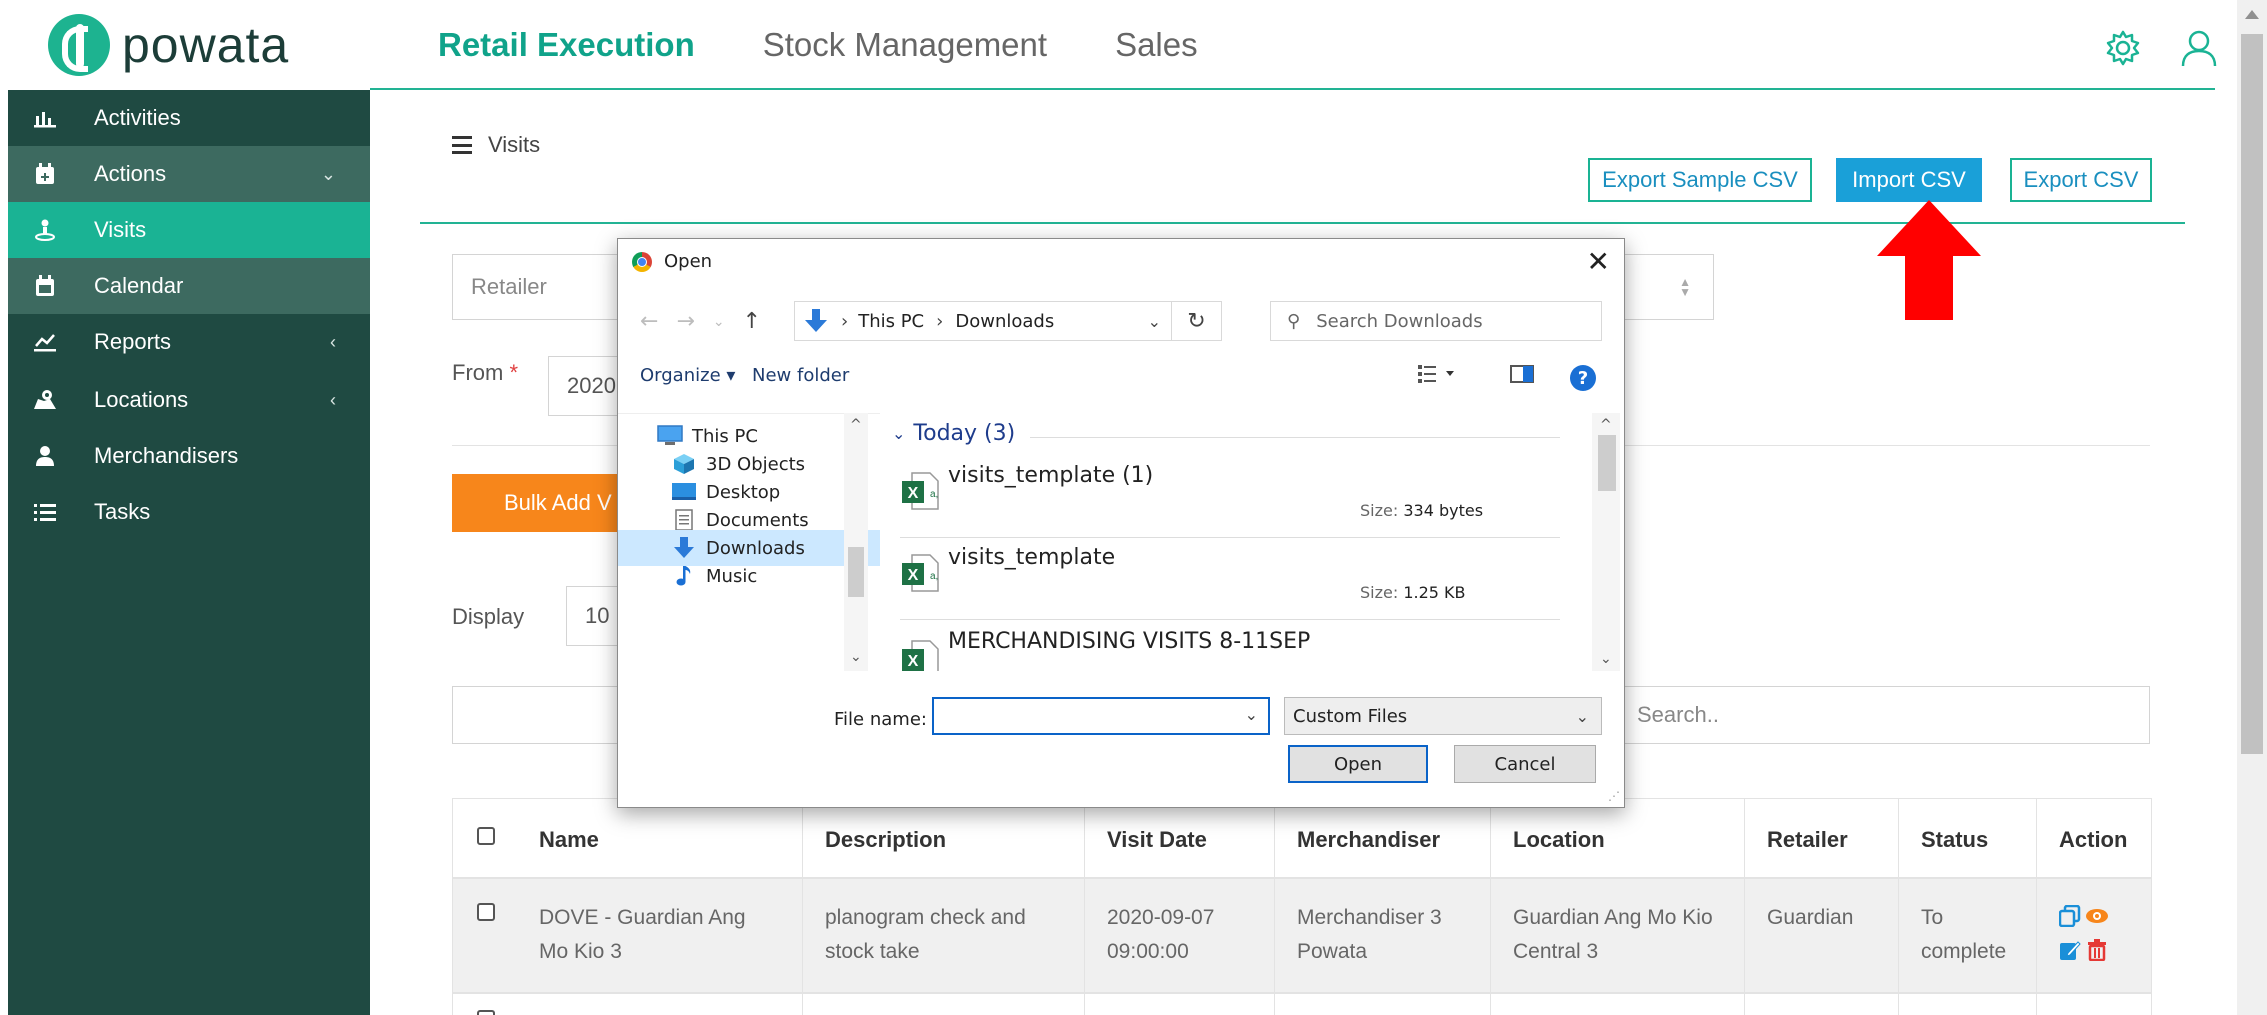  What do you see at coordinates (1443, 716) in the screenshot?
I see `file-type-select: Custom Files ⌄` at bounding box center [1443, 716].